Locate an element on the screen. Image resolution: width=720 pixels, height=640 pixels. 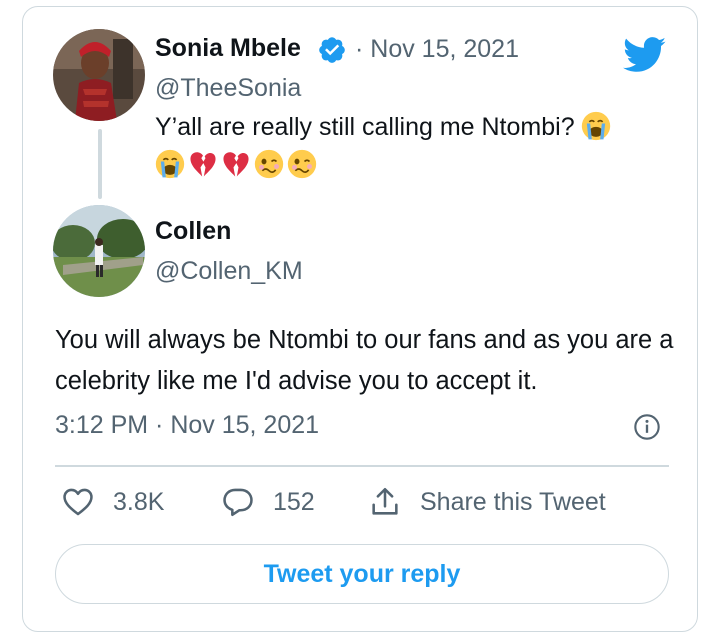
author-handle-original: @TheeSonia is located at coordinates (228, 88).